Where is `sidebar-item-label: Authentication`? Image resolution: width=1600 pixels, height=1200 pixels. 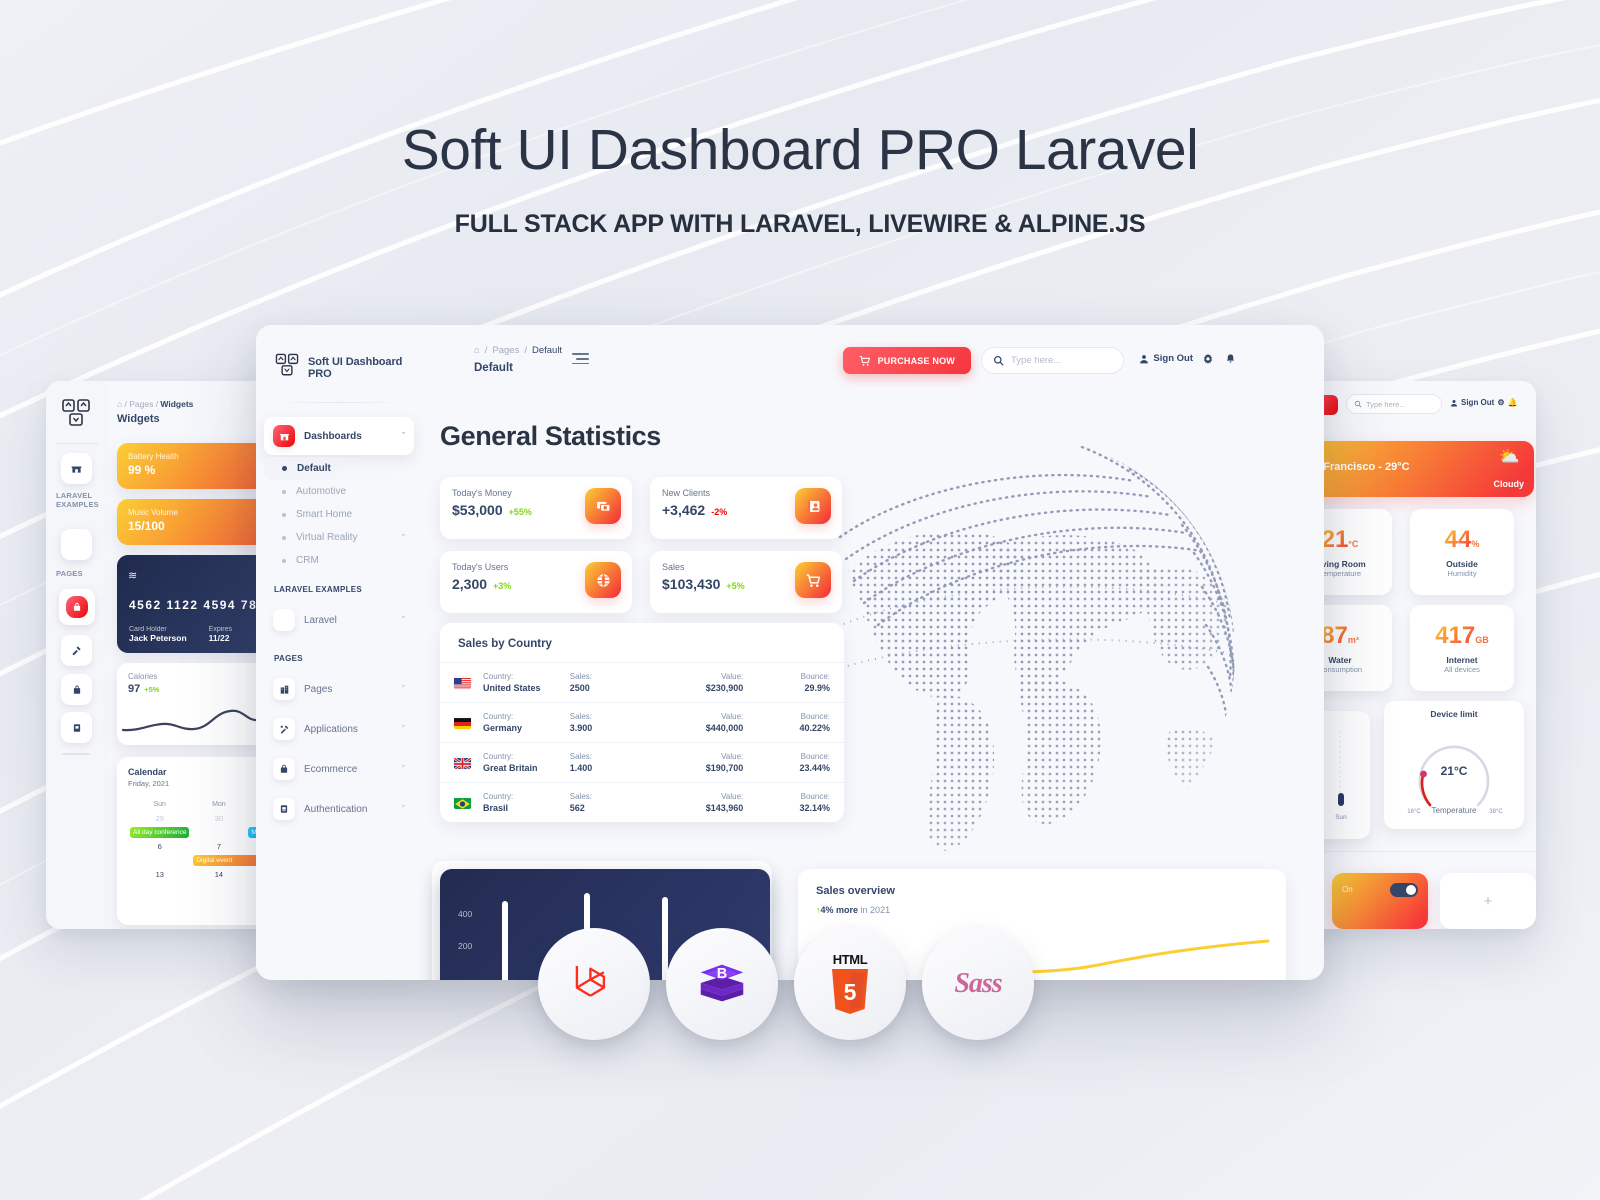 sidebar-item-label: Authentication is located at coordinates (336, 809).